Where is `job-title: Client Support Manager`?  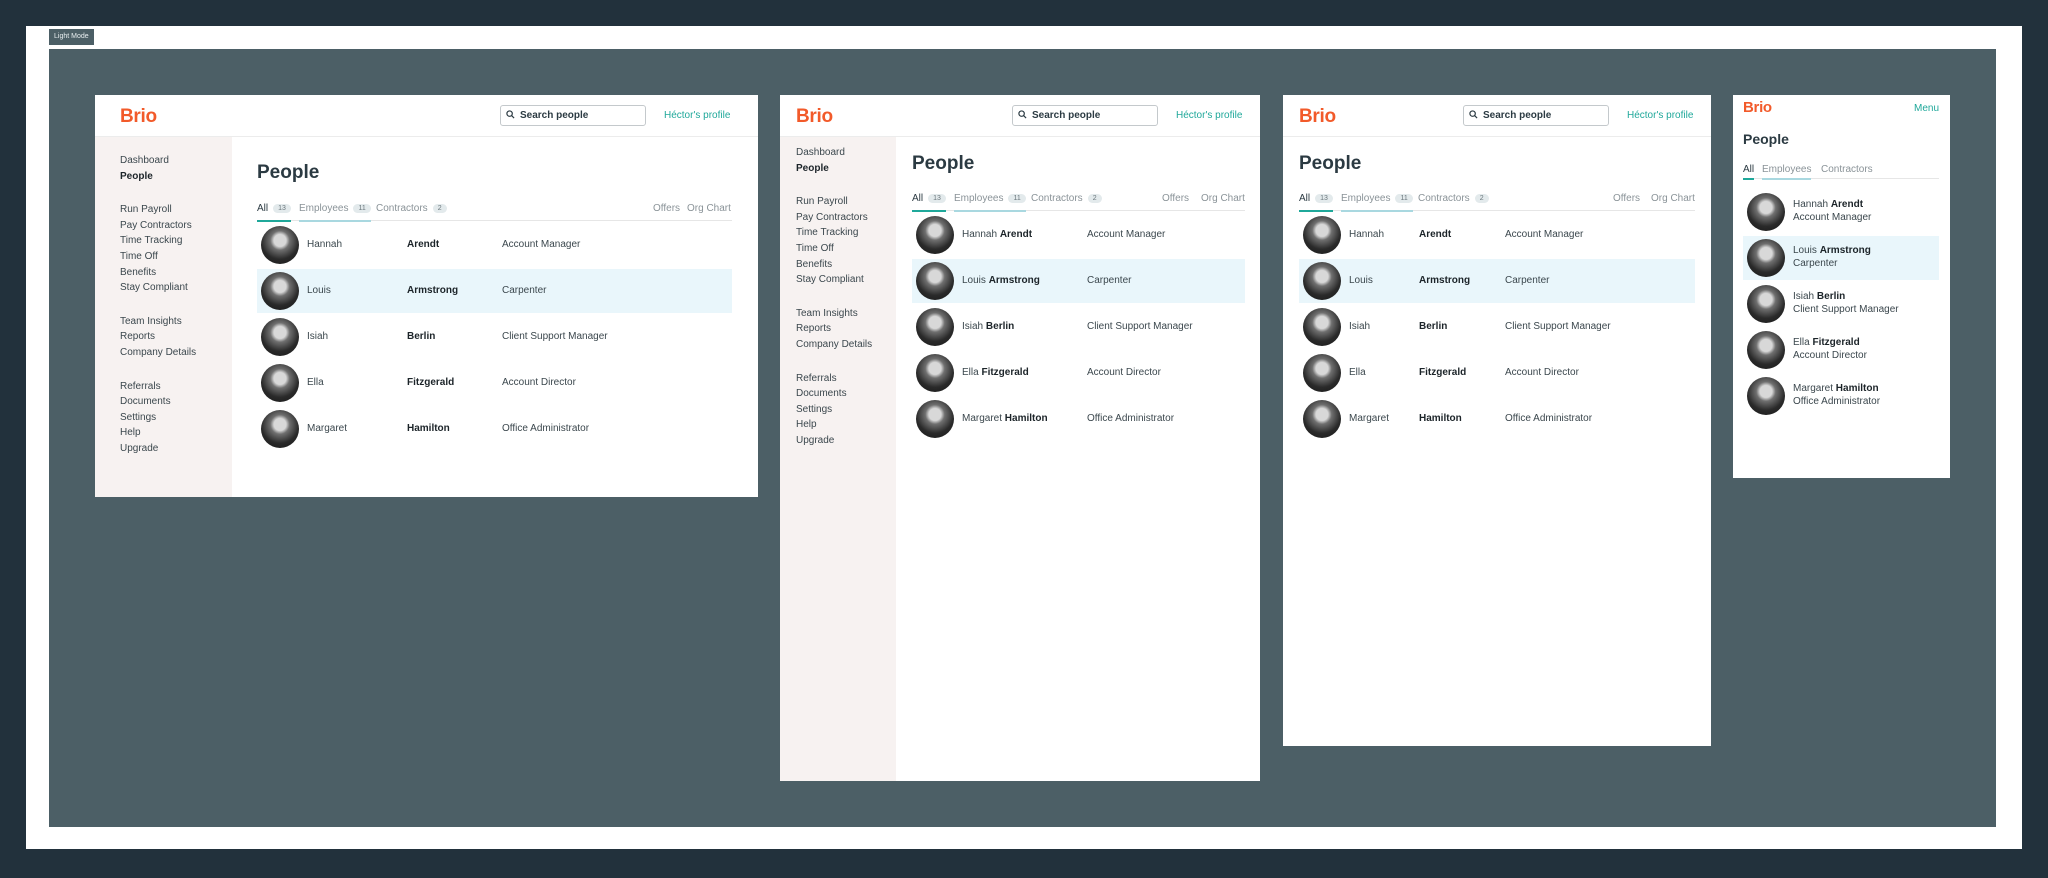
job-title: Client Support Manager is located at coordinates (1558, 326).